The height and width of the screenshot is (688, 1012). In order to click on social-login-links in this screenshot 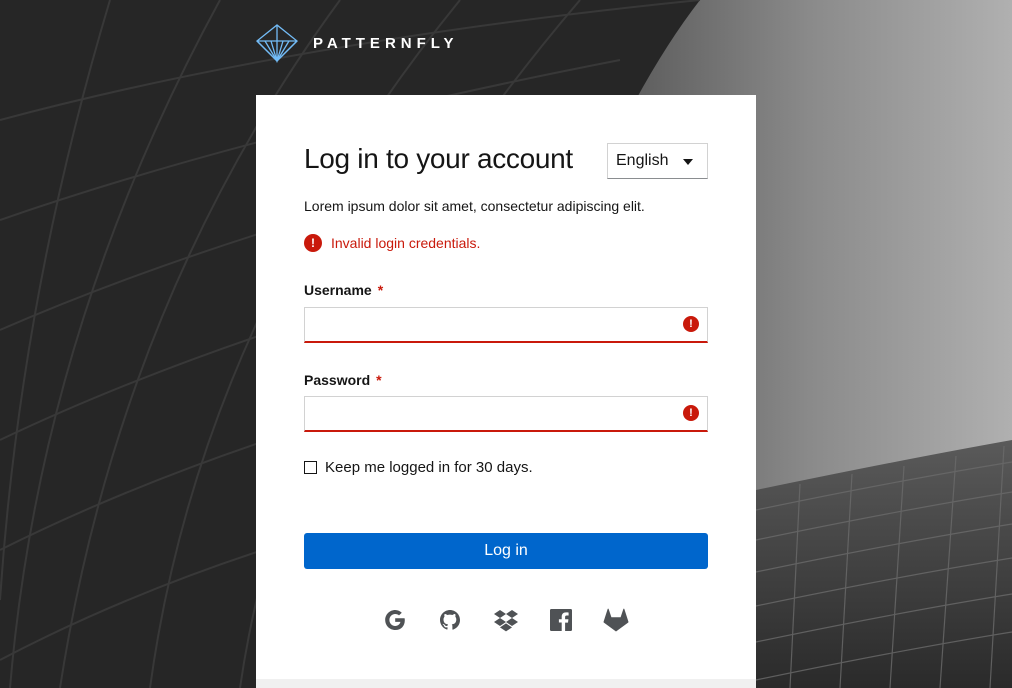, I will do `click(506, 620)`.